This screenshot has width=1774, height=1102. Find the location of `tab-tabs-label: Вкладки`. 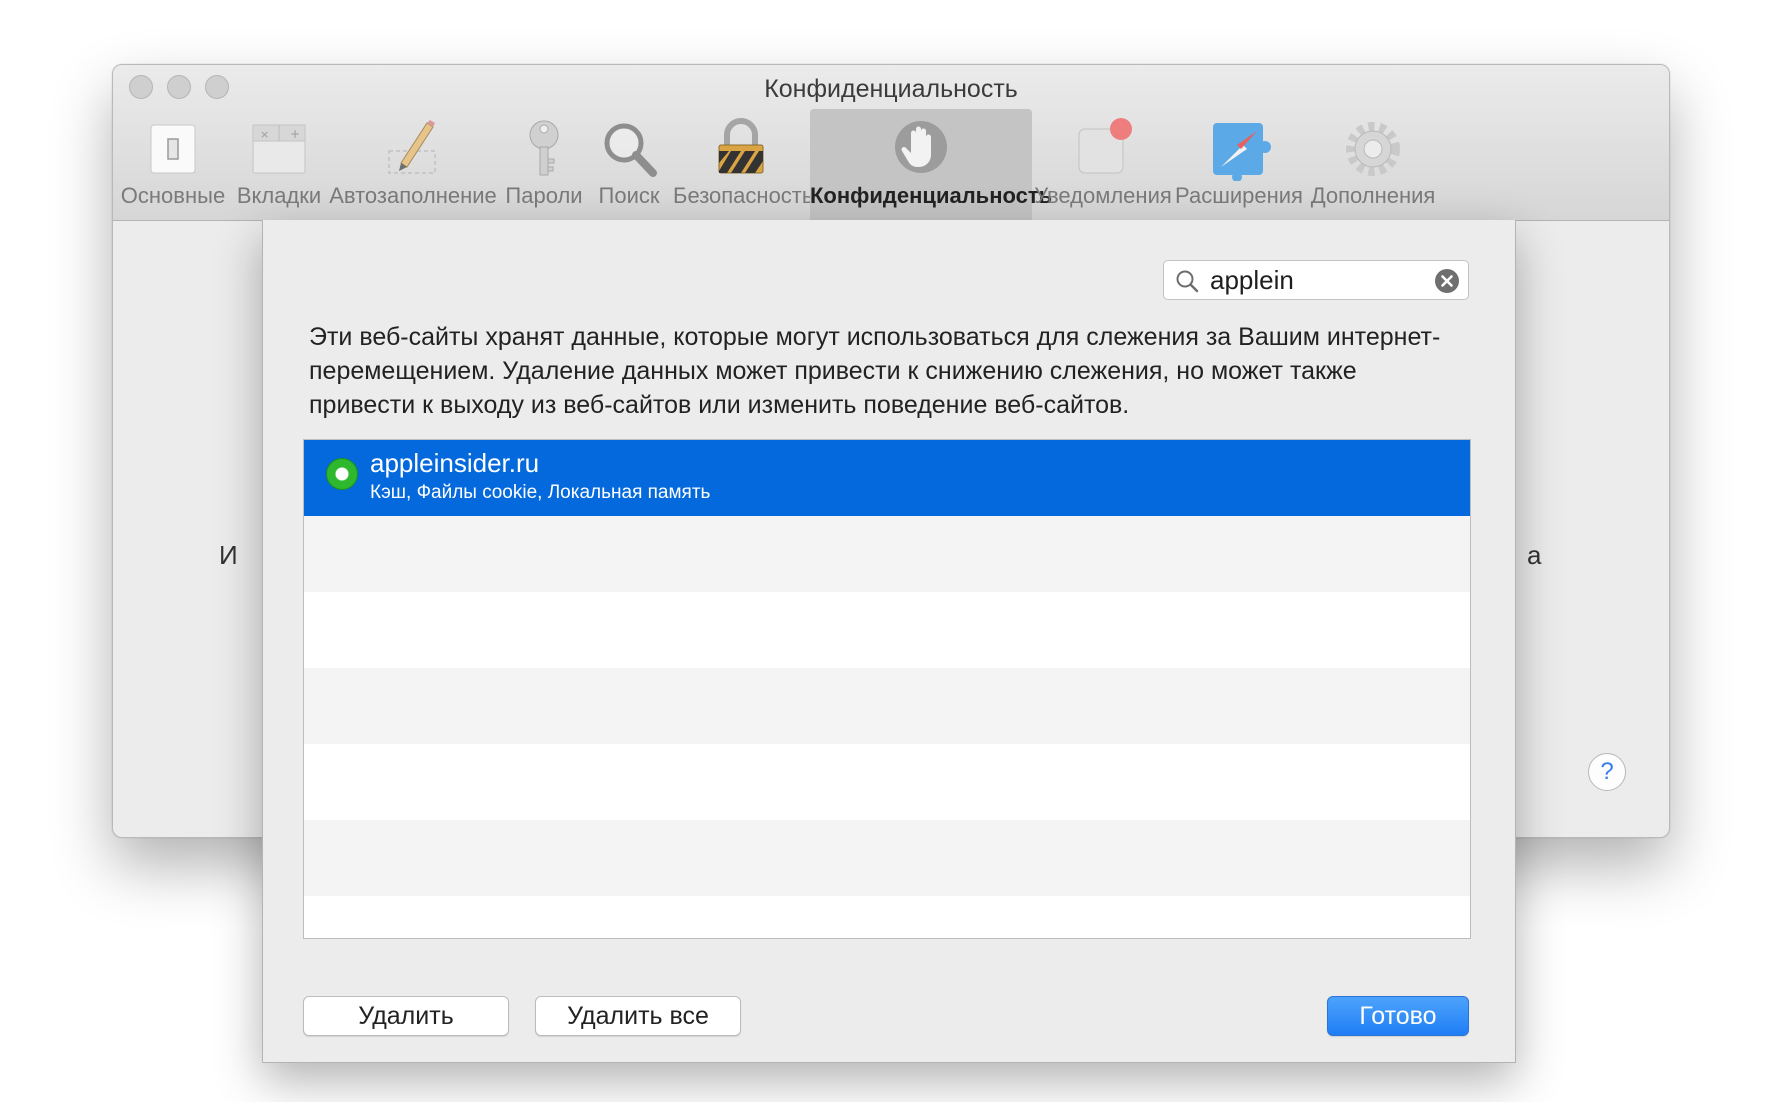

tab-tabs-label: Вкладки is located at coordinates (279, 195).